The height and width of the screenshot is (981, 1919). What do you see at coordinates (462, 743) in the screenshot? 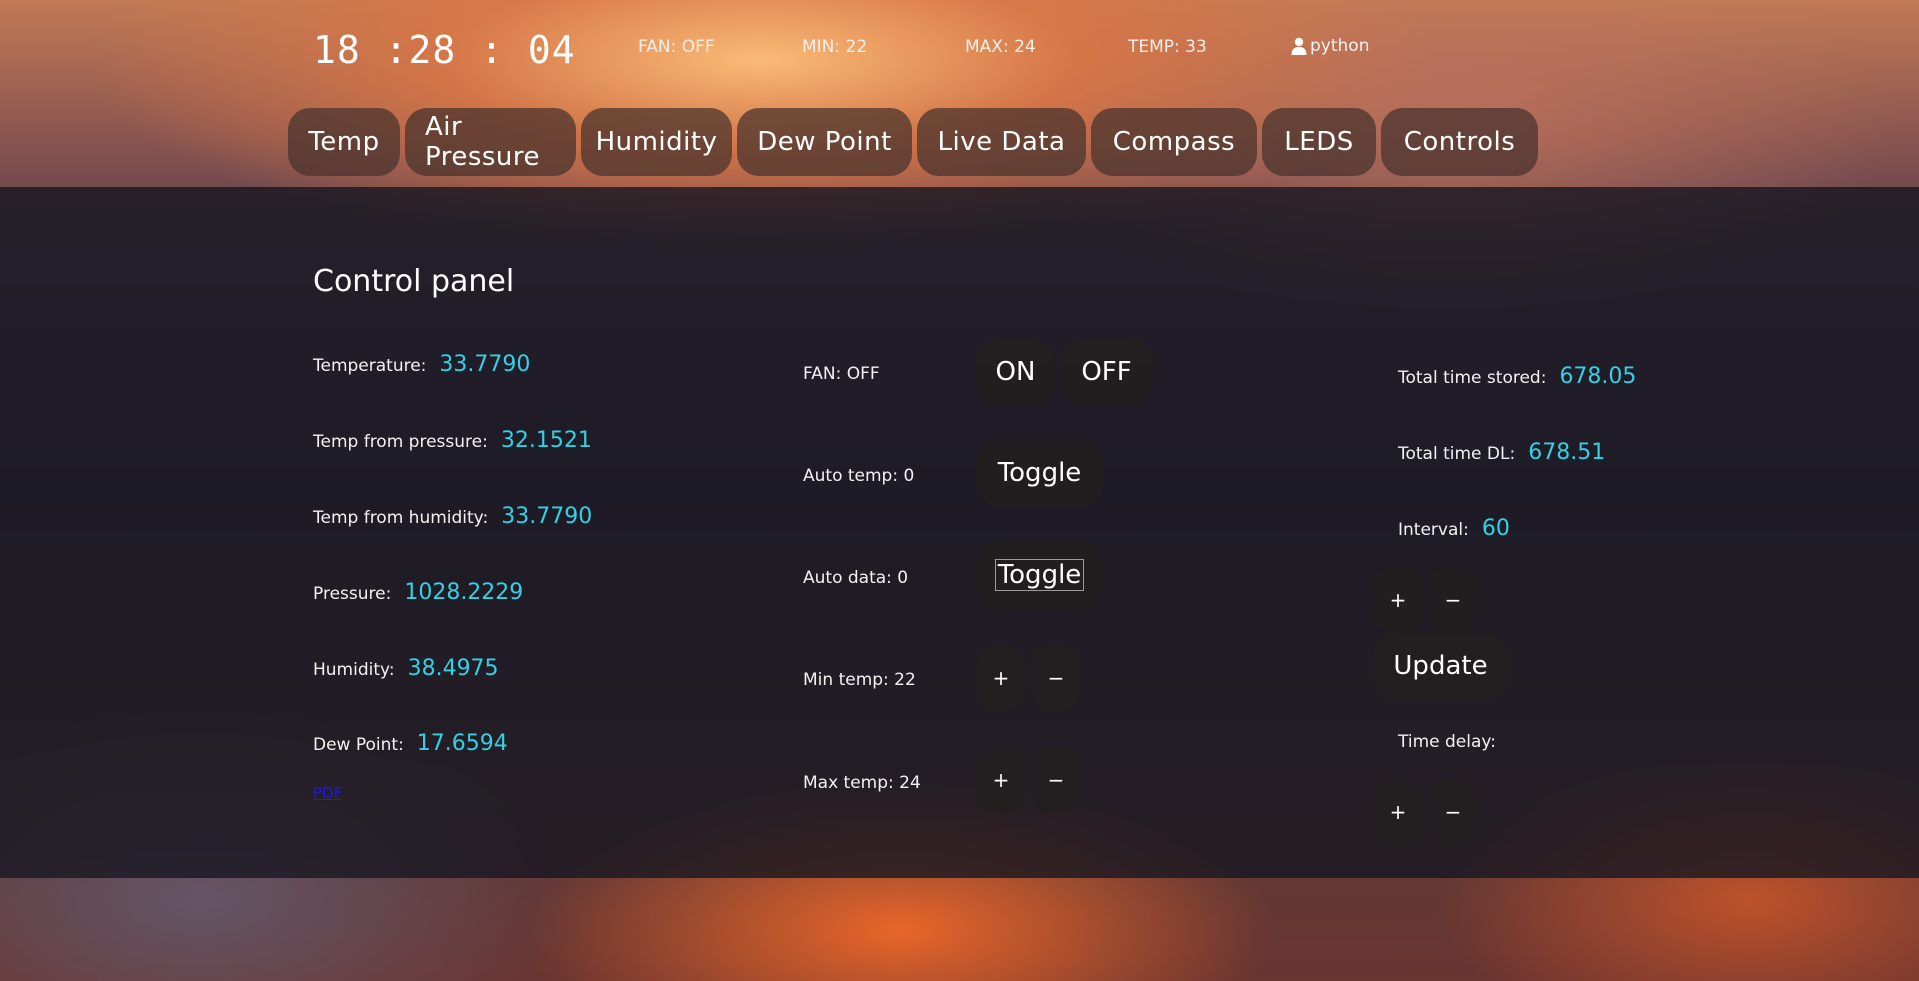
I see `reading-value: 17.6594` at bounding box center [462, 743].